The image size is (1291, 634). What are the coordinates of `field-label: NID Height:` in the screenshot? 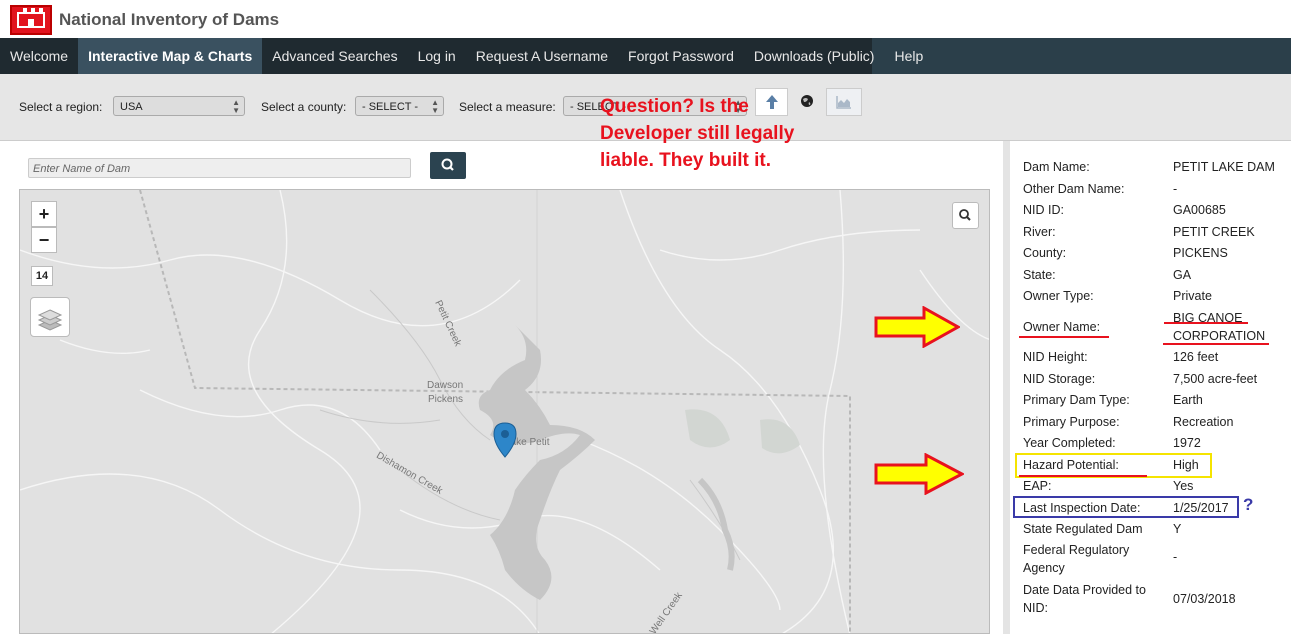 It's located at (1055, 357).